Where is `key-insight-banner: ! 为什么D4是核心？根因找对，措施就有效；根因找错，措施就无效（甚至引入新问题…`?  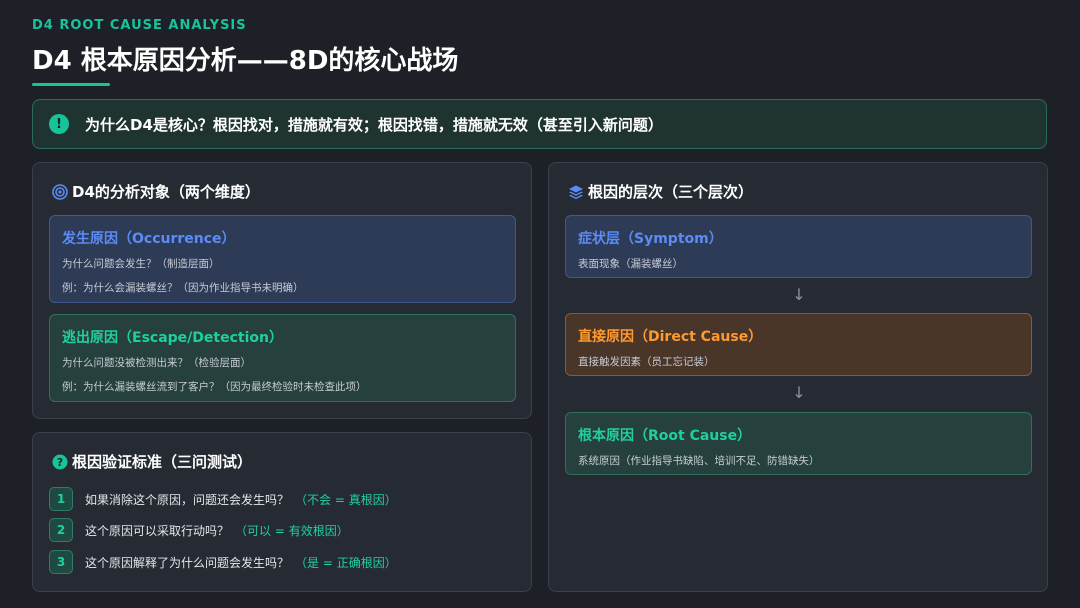 key-insight-banner: ! 为什么D4是核心？根因找对，措施就有效；根因找错，措施就无效（甚至引入新问题… is located at coordinates (539, 124).